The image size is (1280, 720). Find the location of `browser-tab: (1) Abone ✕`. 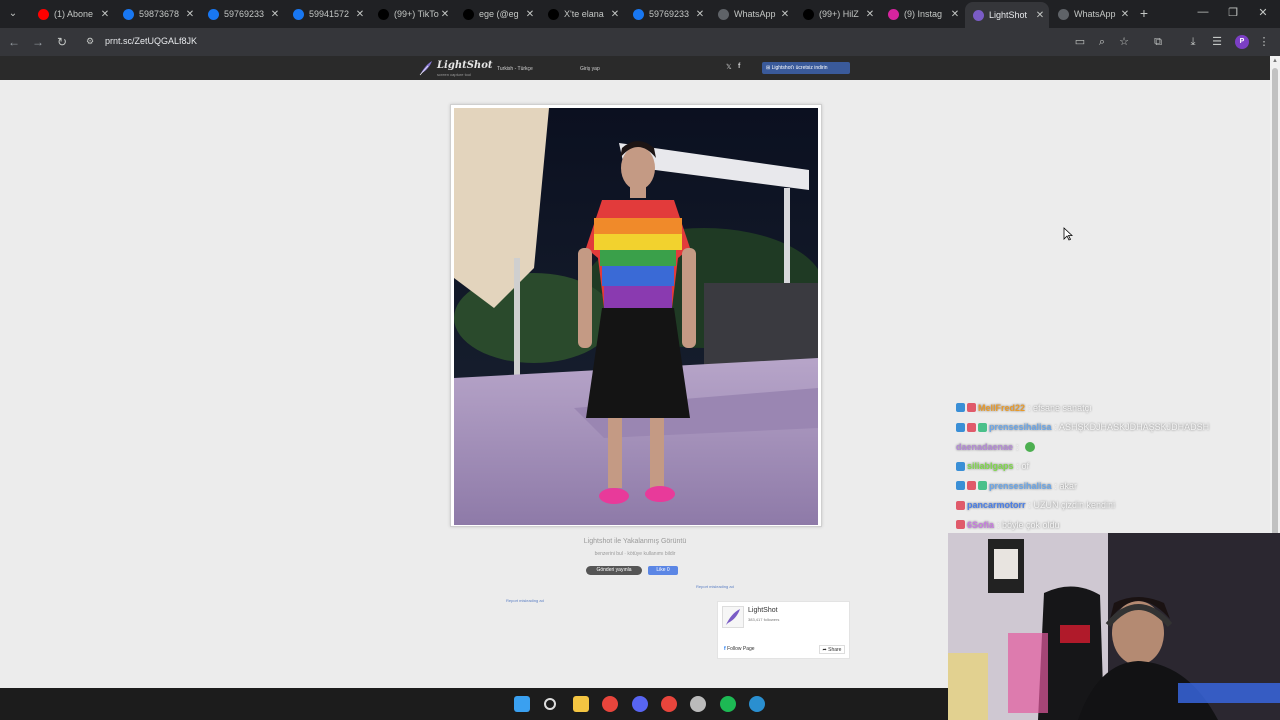

browser-tab: (1) Abone ✕ is located at coordinates (72, 14).